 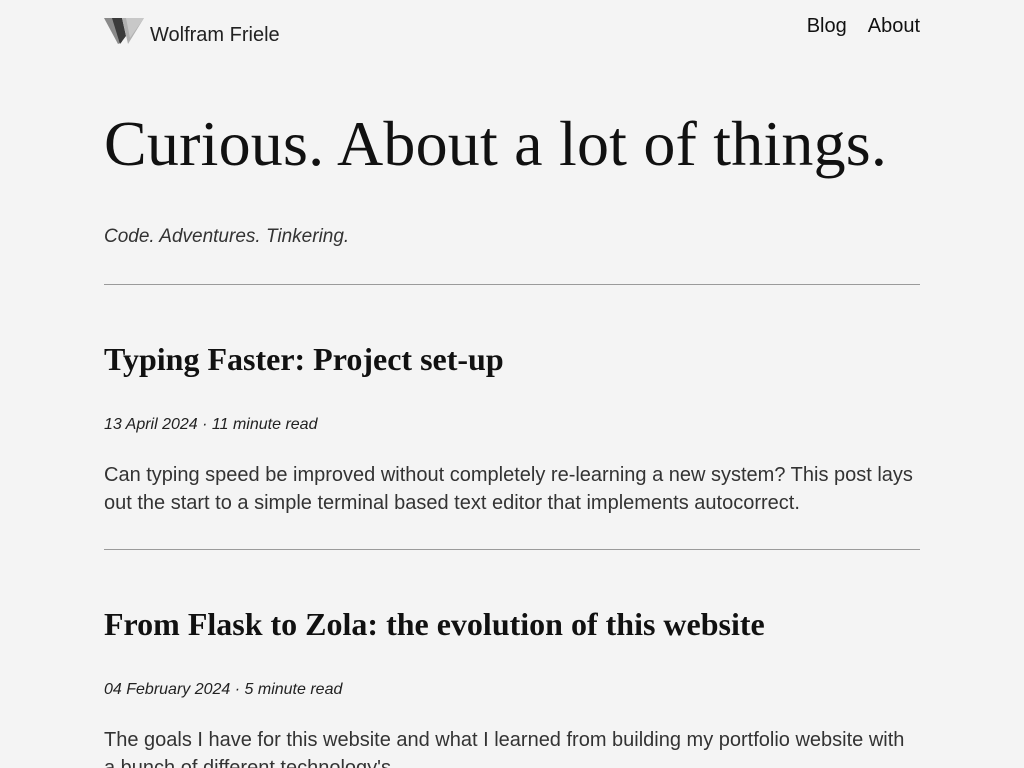 I want to click on nav-about-link: About, so click(x=894, y=26).